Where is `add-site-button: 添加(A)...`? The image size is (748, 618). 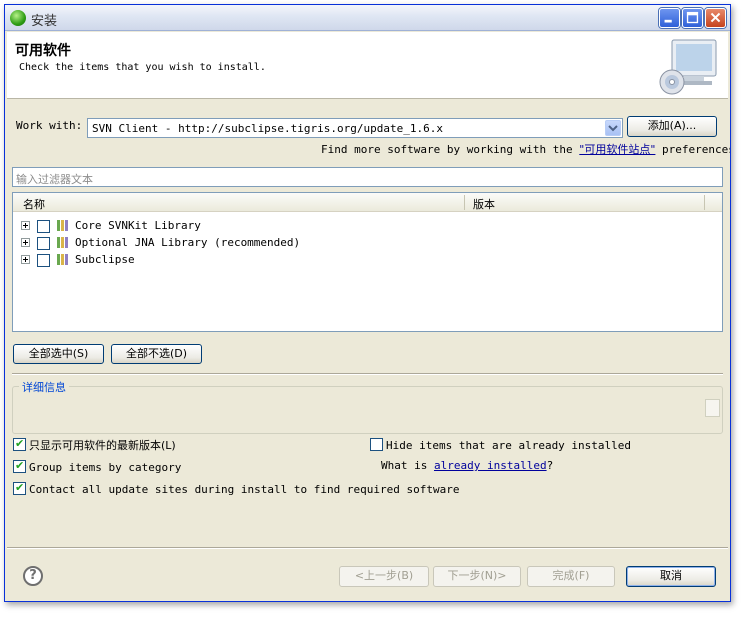
add-site-button: 添加(A)... is located at coordinates (672, 126).